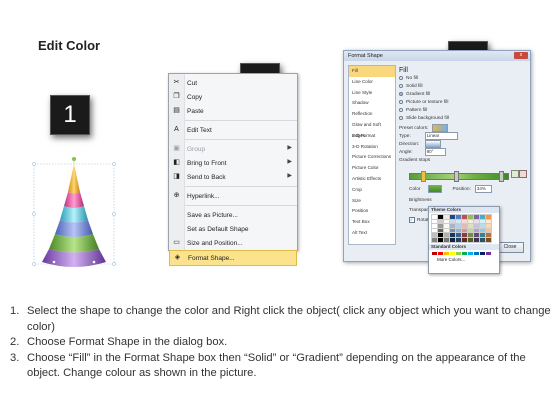 This screenshot has width=560, height=420. I want to click on menu-item-set-default-shape: Set as Default Shape, so click(233, 229).